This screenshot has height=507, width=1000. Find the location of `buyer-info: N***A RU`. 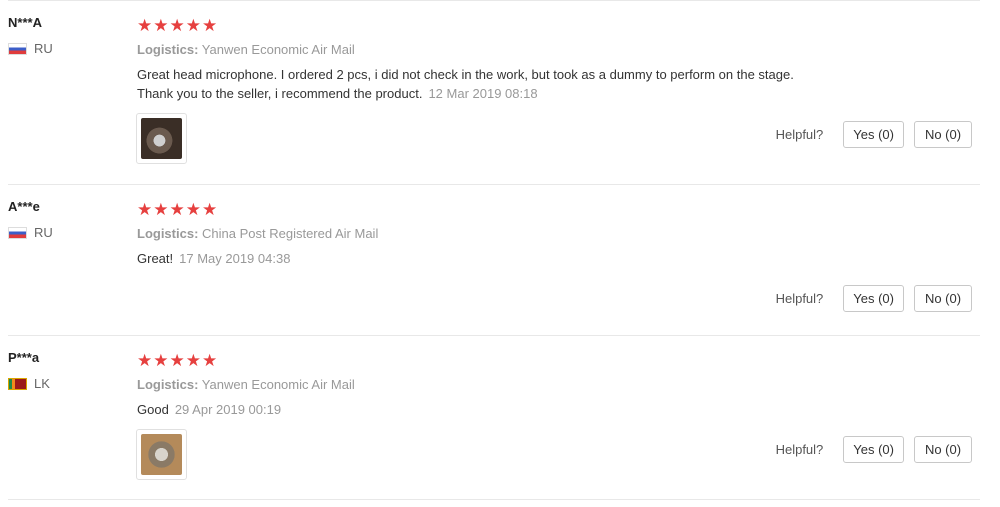

buyer-info: N***A RU is located at coordinates (68, 35).